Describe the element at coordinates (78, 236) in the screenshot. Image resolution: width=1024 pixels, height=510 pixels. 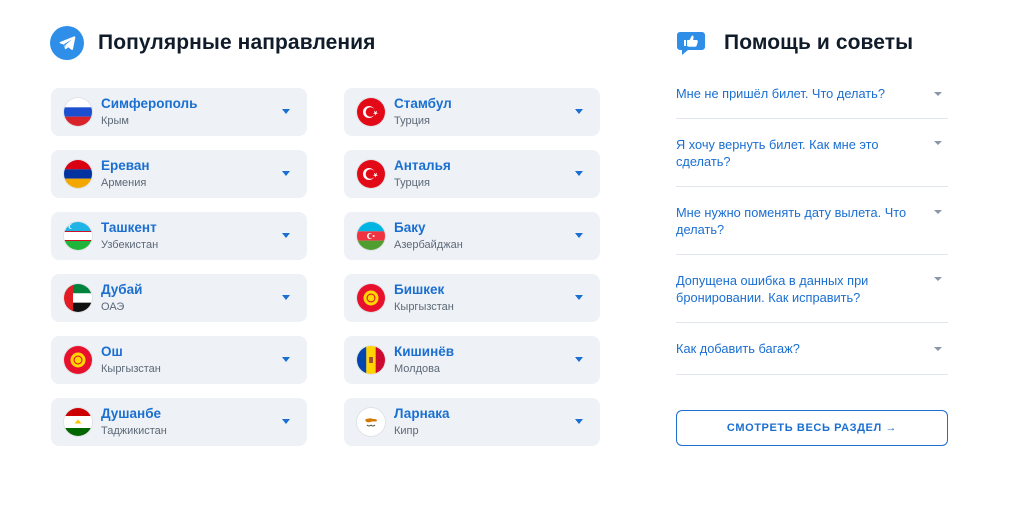
I see `uzbekistan-flag-icon` at that location.